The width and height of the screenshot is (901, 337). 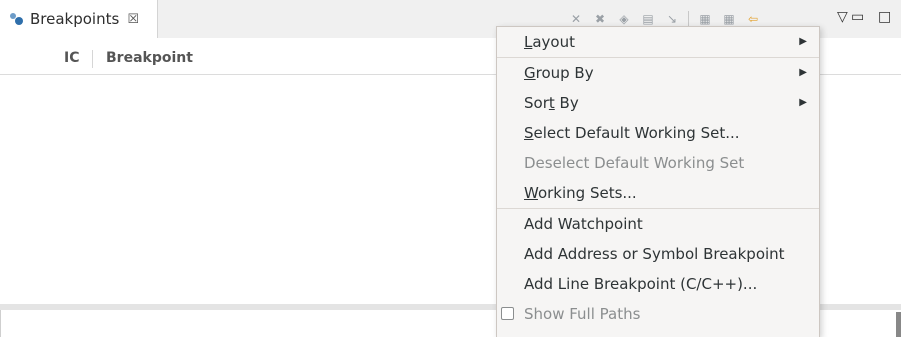 I want to click on minimize-icon: ▭, so click(x=857, y=17).